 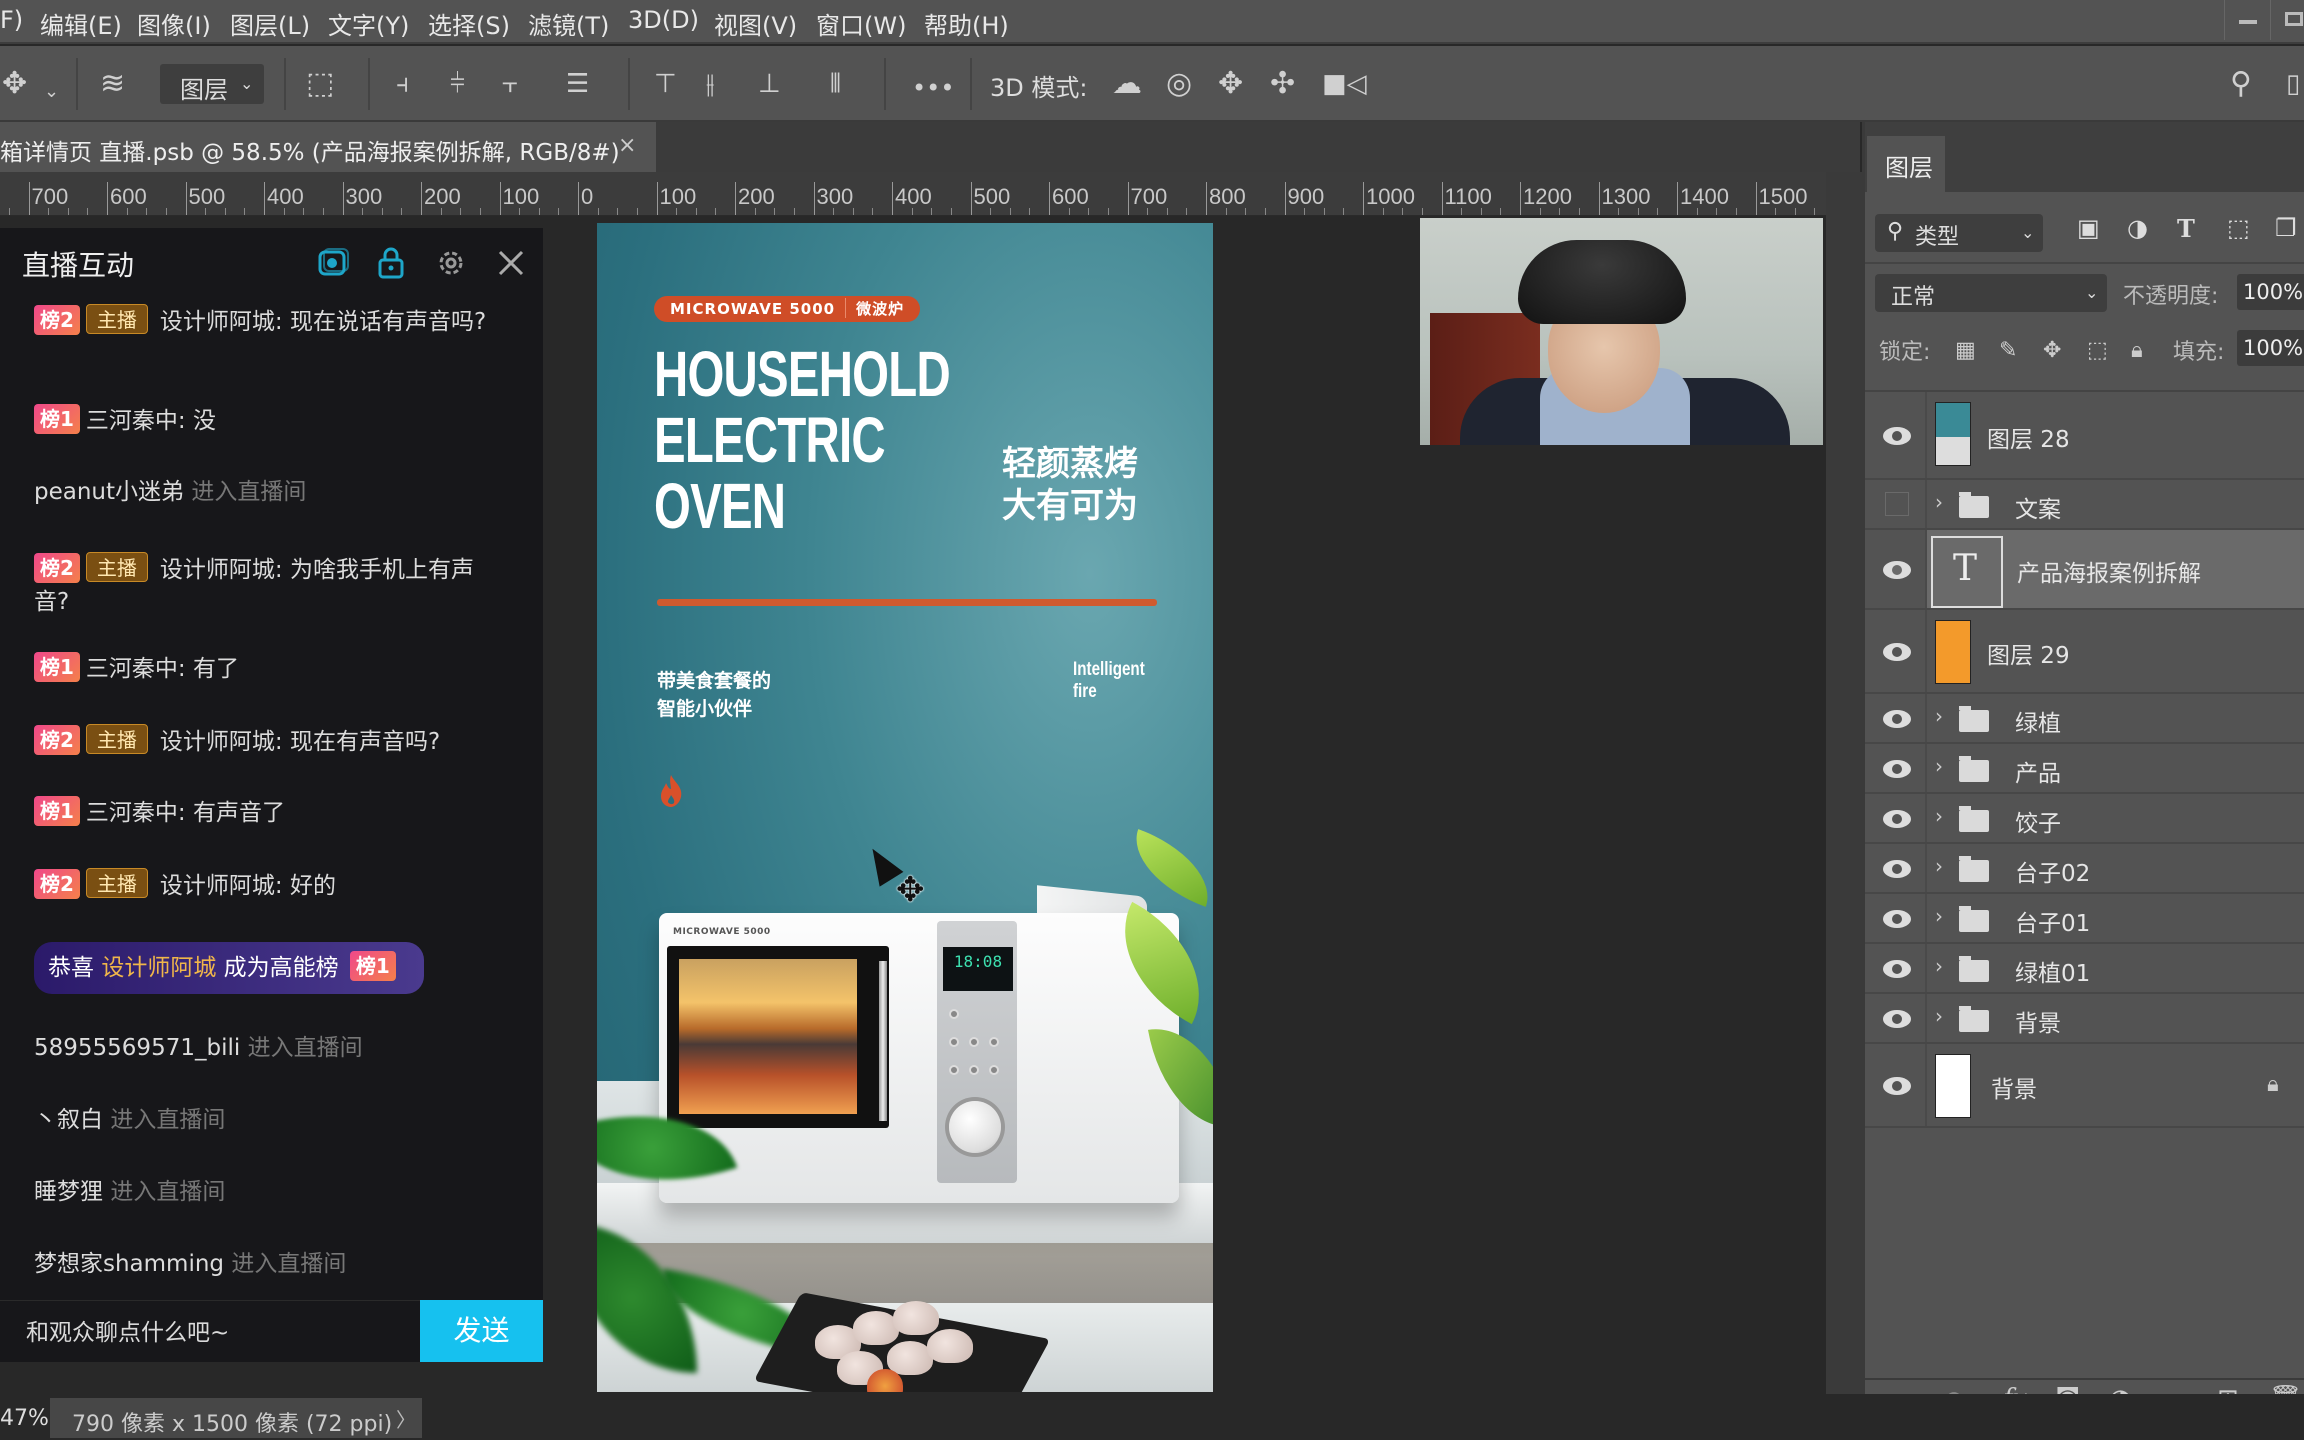 I want to click on layer-row: › 台子02, so click(x=2084, y=869).